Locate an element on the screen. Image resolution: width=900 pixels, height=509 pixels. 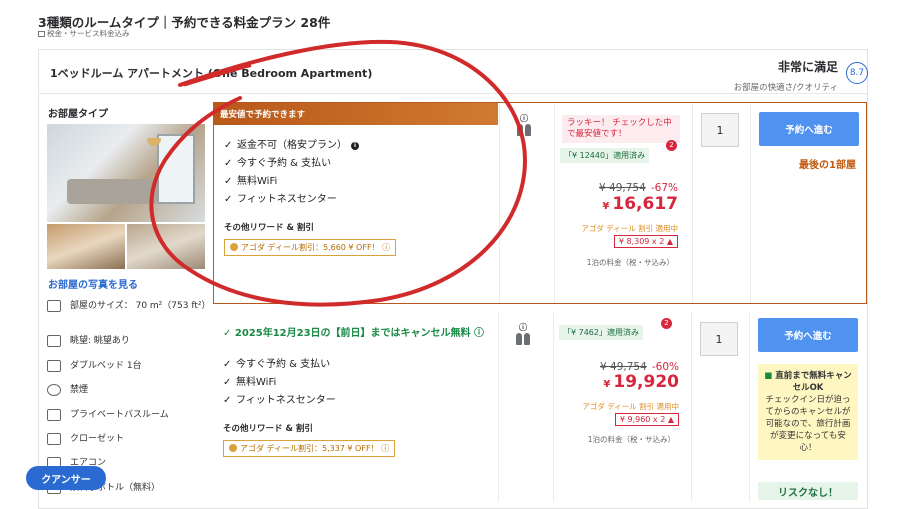
final-price: ¥16,617 is located at coordinates (640, 204).